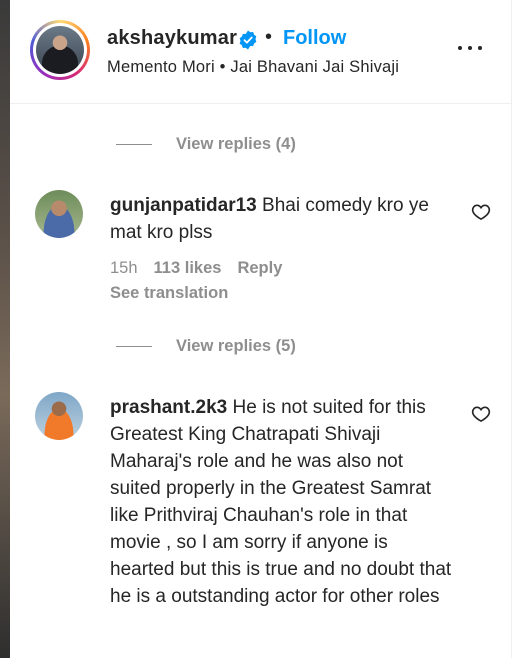 The width and height of the screenshot is (519, 658). I want to click on comment-time: 15h, so click(124, 268).